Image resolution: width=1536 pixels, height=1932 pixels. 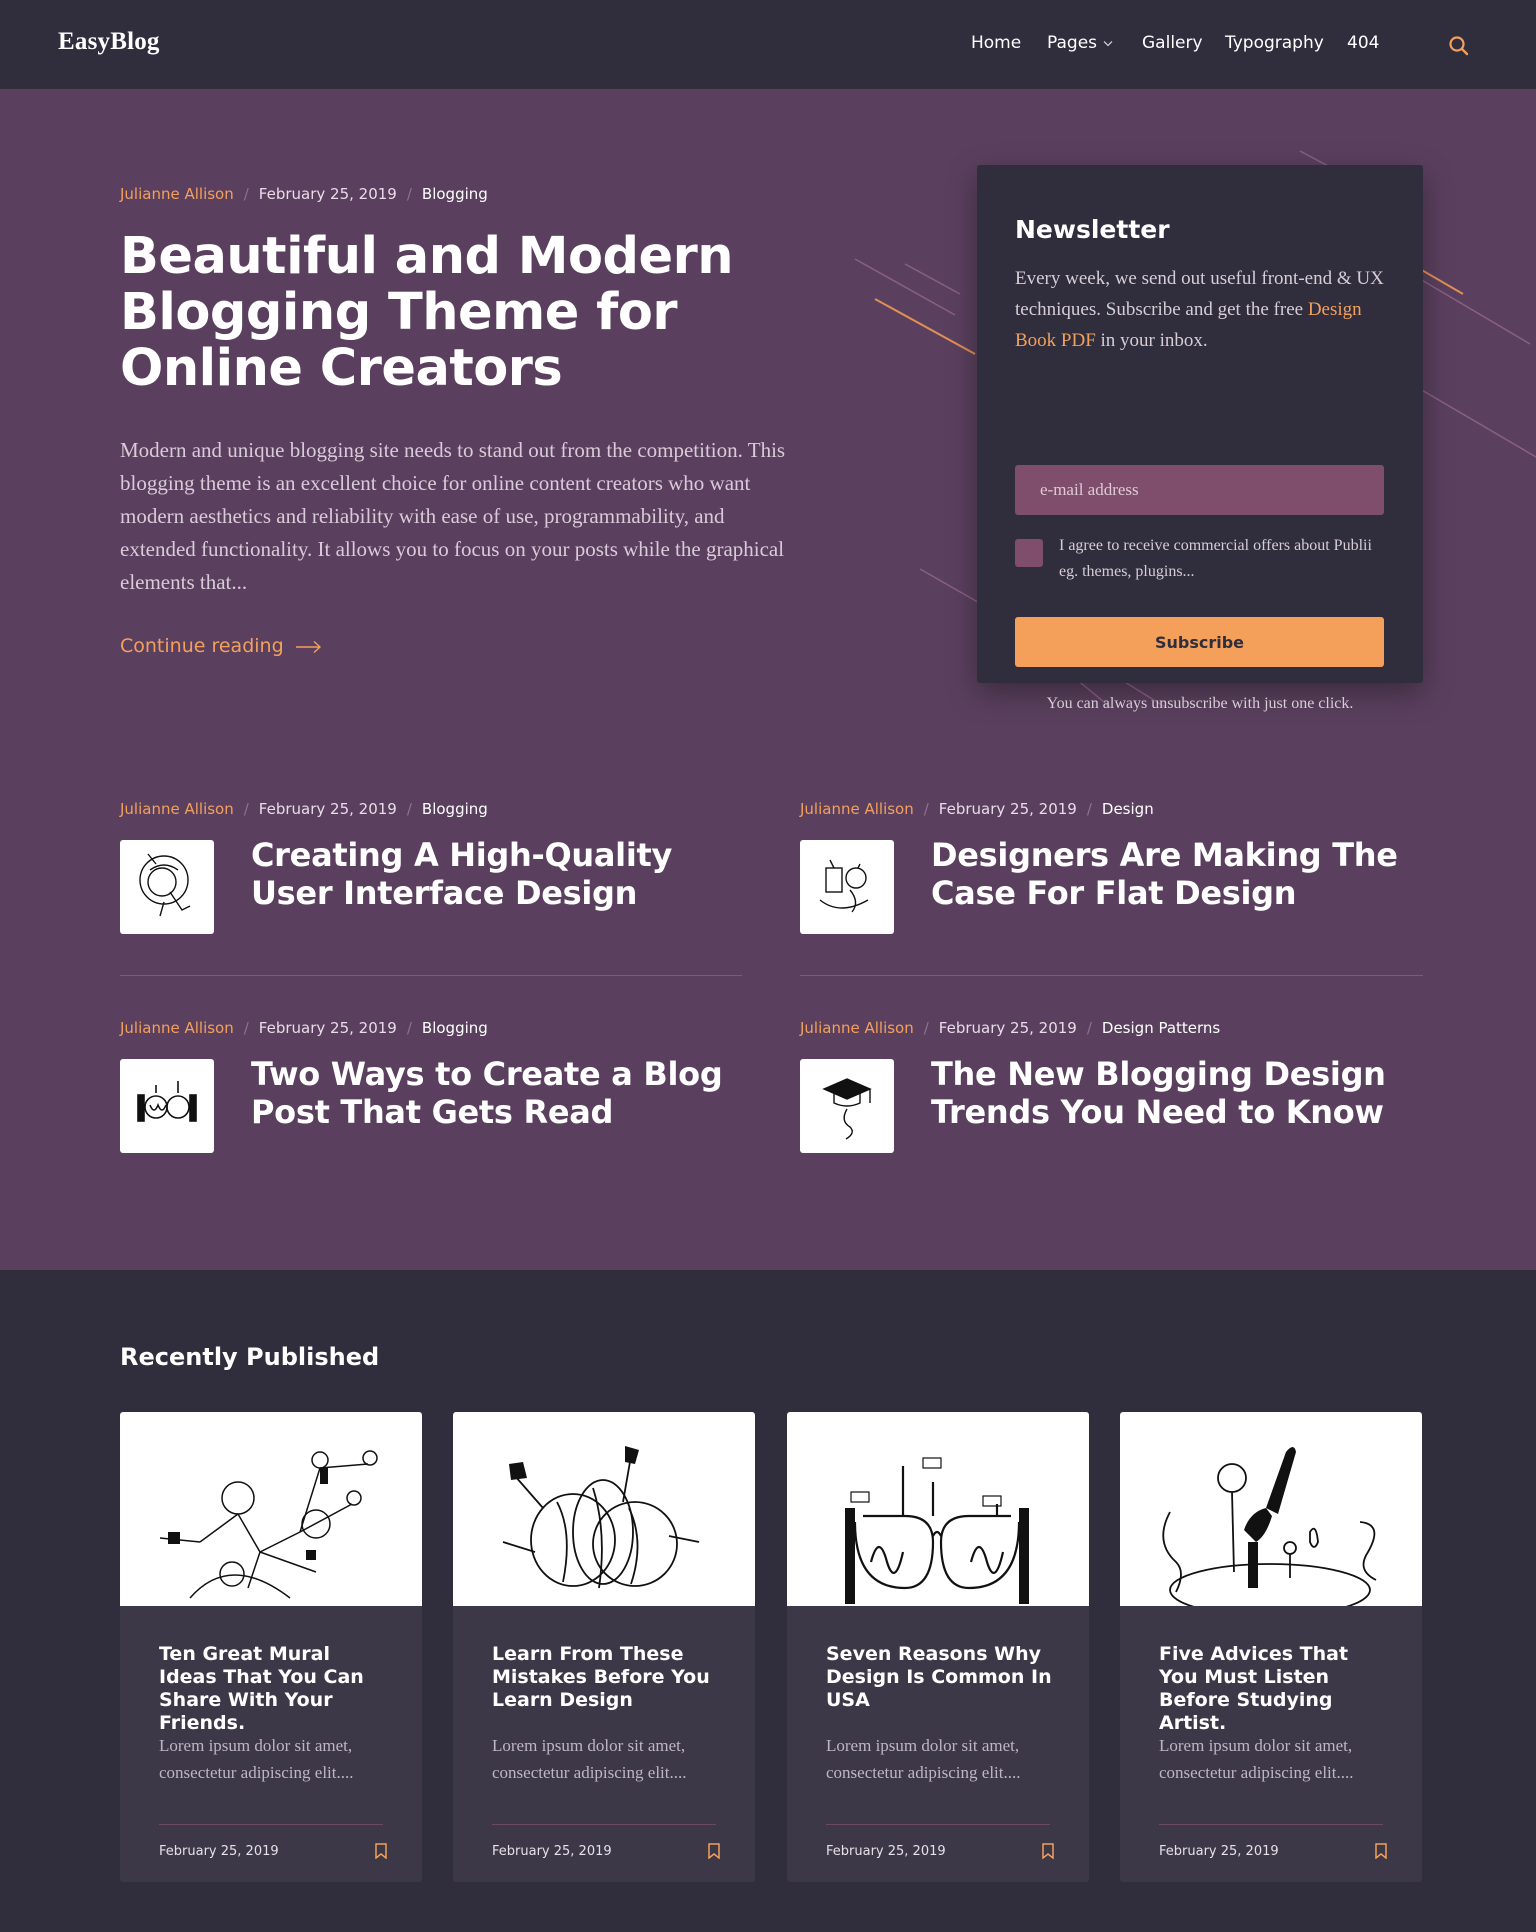 I want to click on nav-item-typography: Typography, so click(x=1274, y=43).